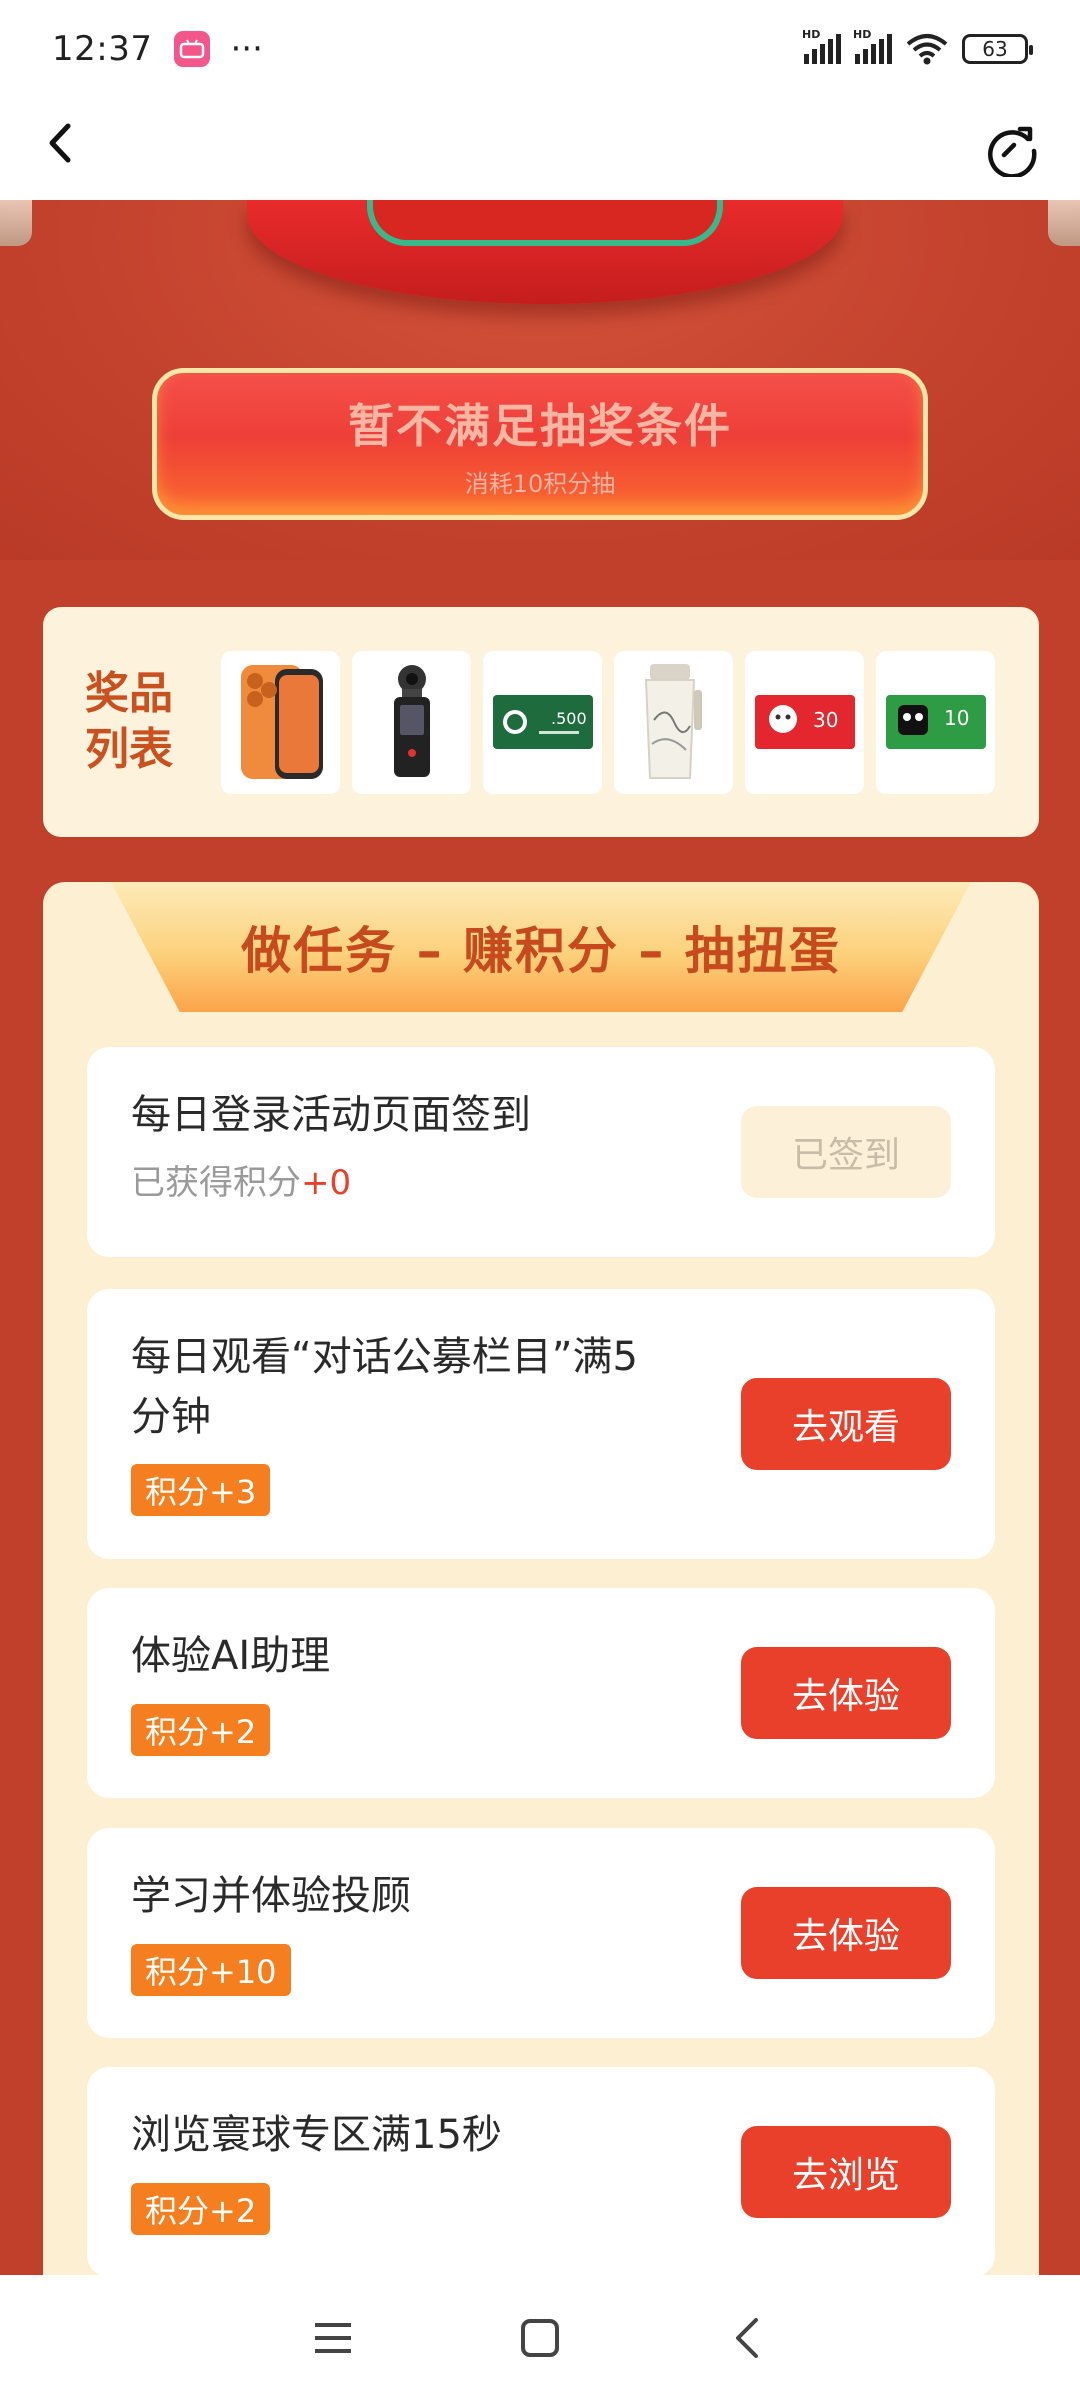  What do you see at coordinates (541, 951) in the screenshot?
I see `task-header-title: 做任务 – 赚积分 – 抽扭蛋` at bounding box center [541, 951].